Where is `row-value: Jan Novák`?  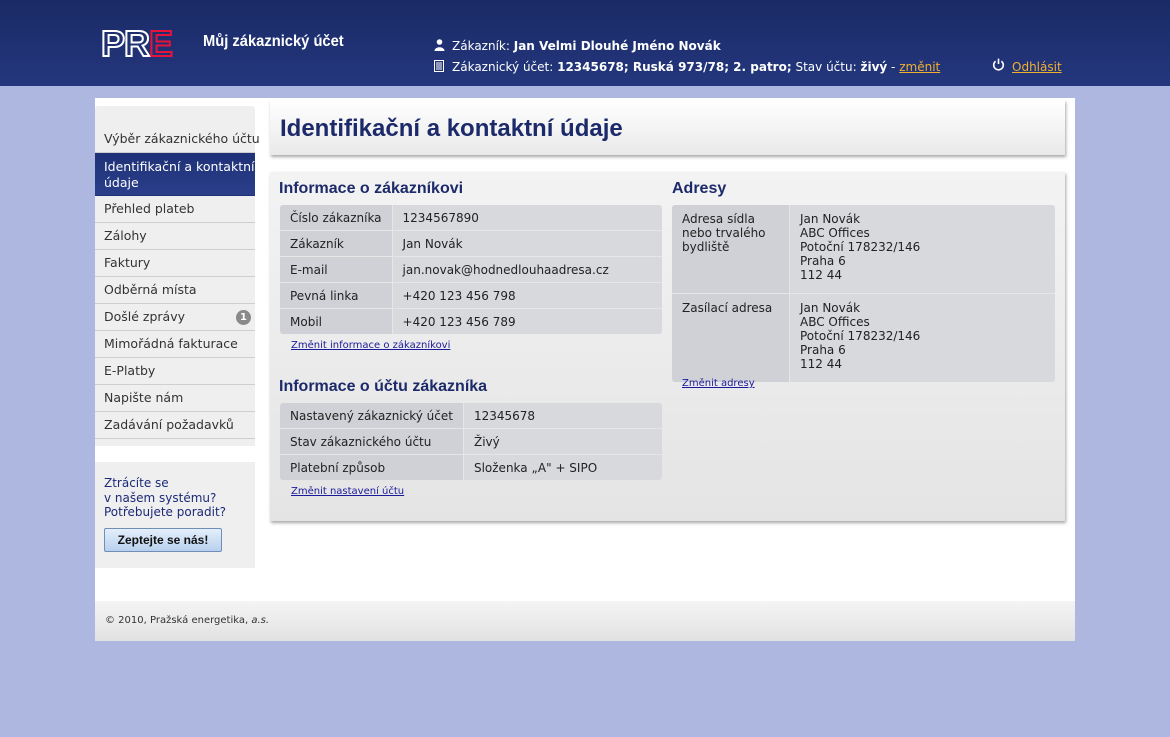 row-value: Jan Novák is located at coordinates (527, 243).